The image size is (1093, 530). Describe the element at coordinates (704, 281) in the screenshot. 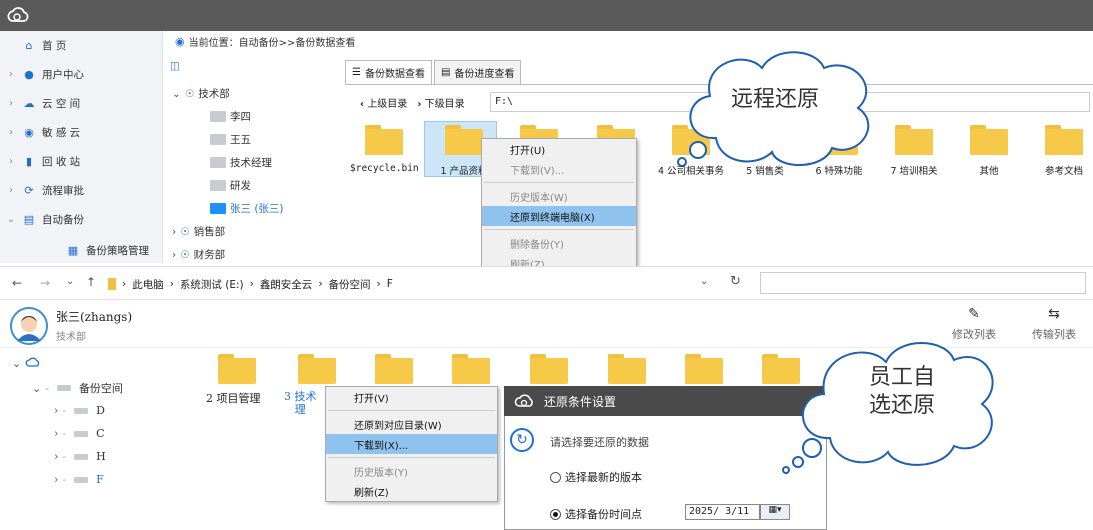

I see `history-chevron-icon: ⌄` at that location.